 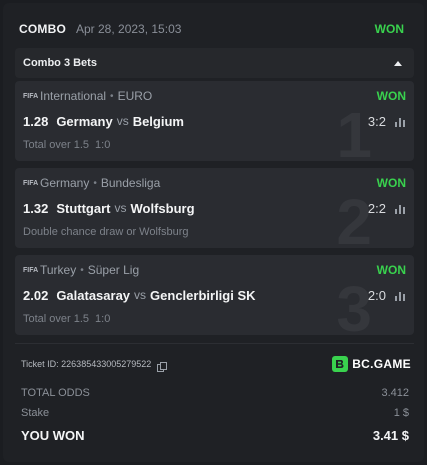 I want to click on stake-value: 1 $, so click(x=401, y=413).